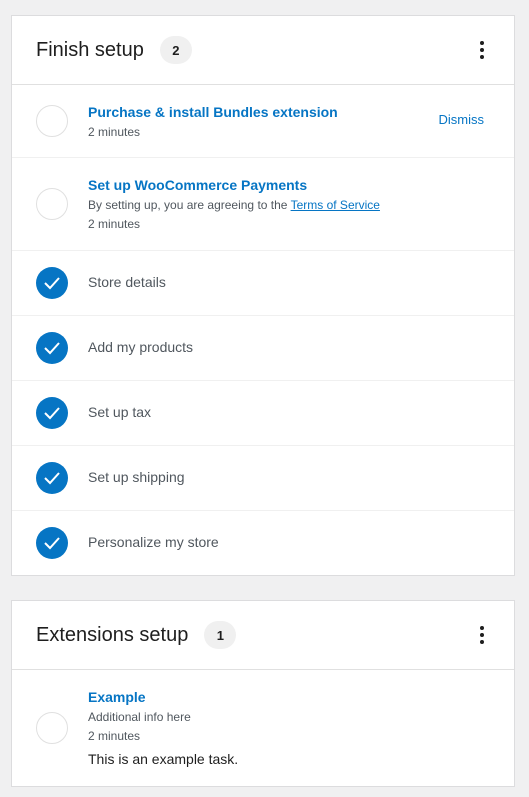 This screenshot has width=529, height=797. What do you see at coordinates (263, 348) in the screenshot?
I see `task-add-products: Add my products` at bounding box center [263, 348].